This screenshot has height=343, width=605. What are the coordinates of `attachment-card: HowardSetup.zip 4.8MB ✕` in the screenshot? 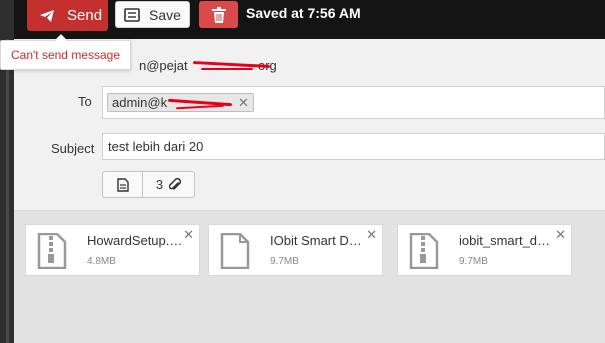 It's located at (112, 250).